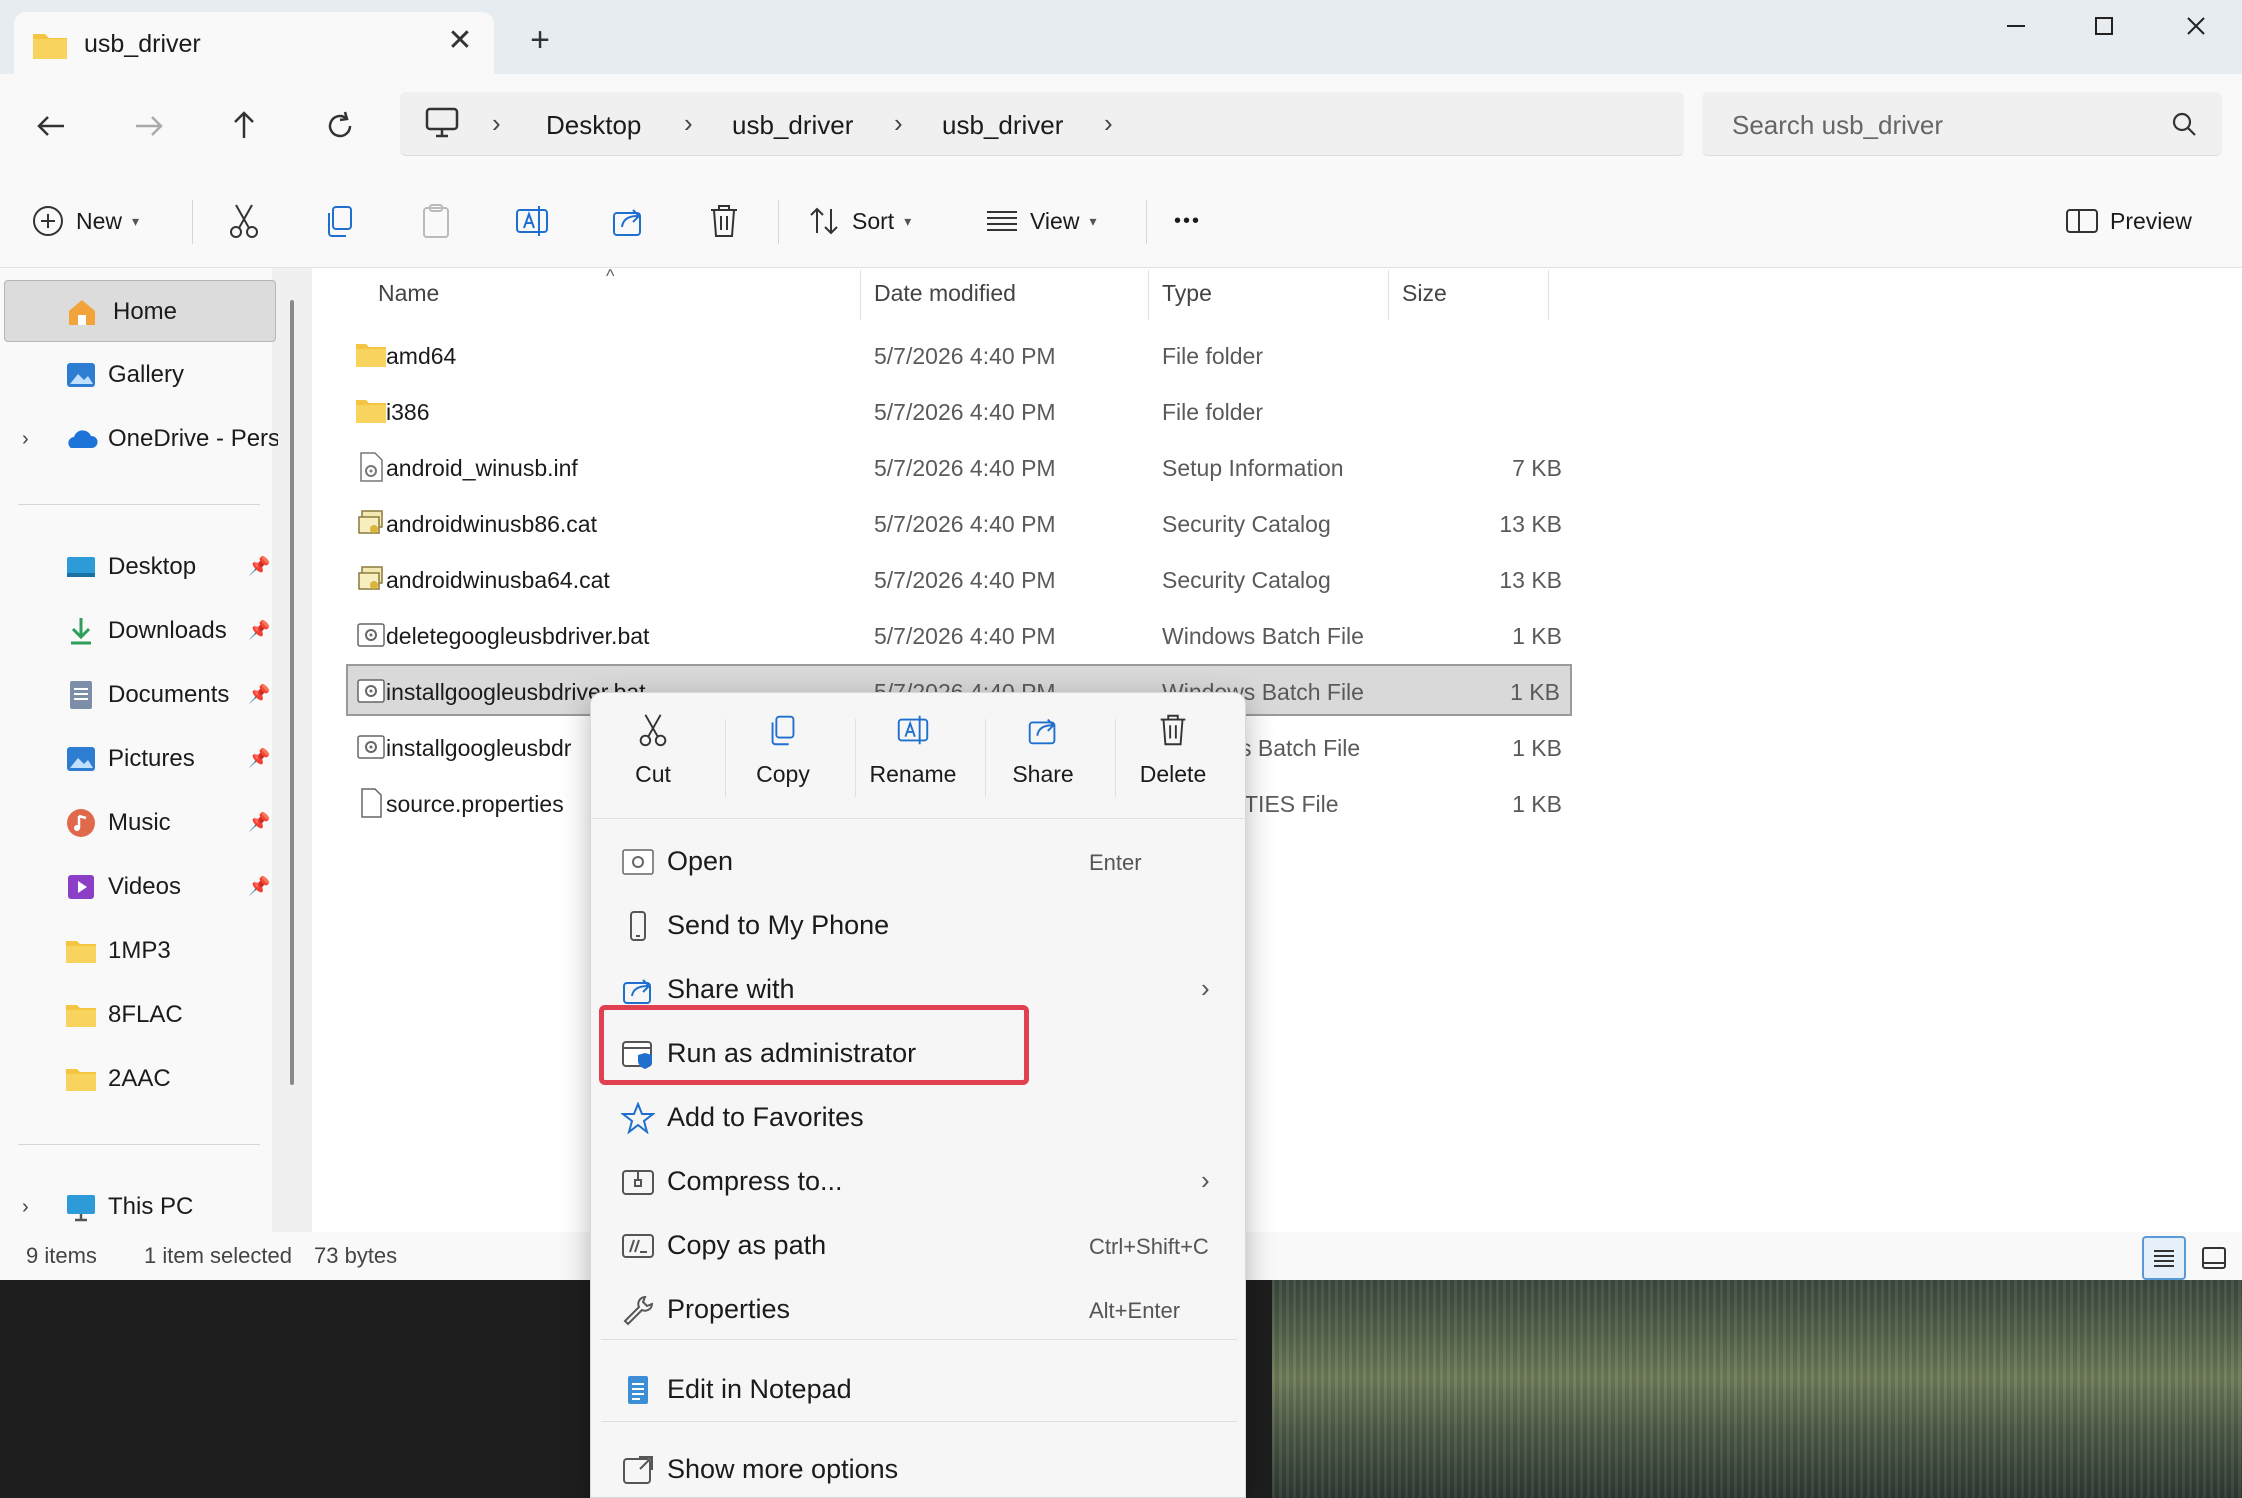  Describe the element at coordinates (421, 356) in the screenshot. I see `file-name: amd64` at that location.